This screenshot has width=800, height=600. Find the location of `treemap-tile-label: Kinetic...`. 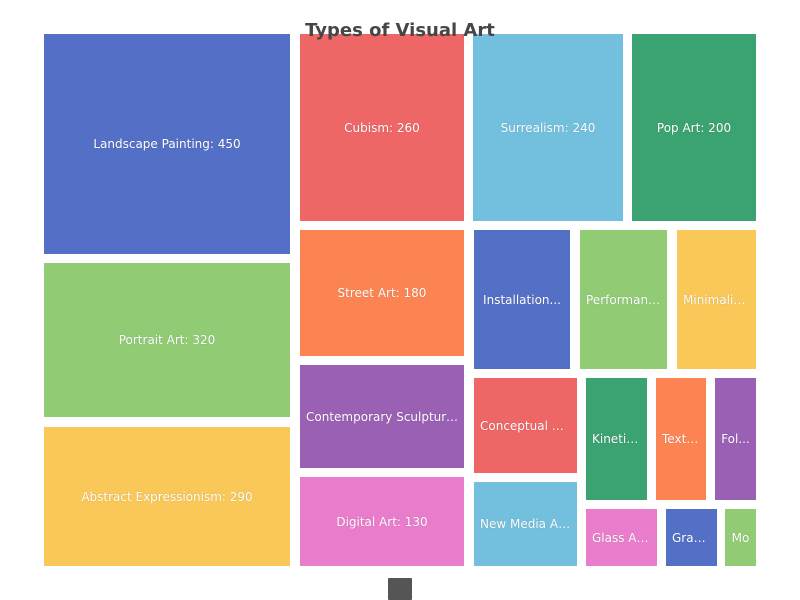

treemap-tile-label: Kinetic... is located at coordinates (618, 439).